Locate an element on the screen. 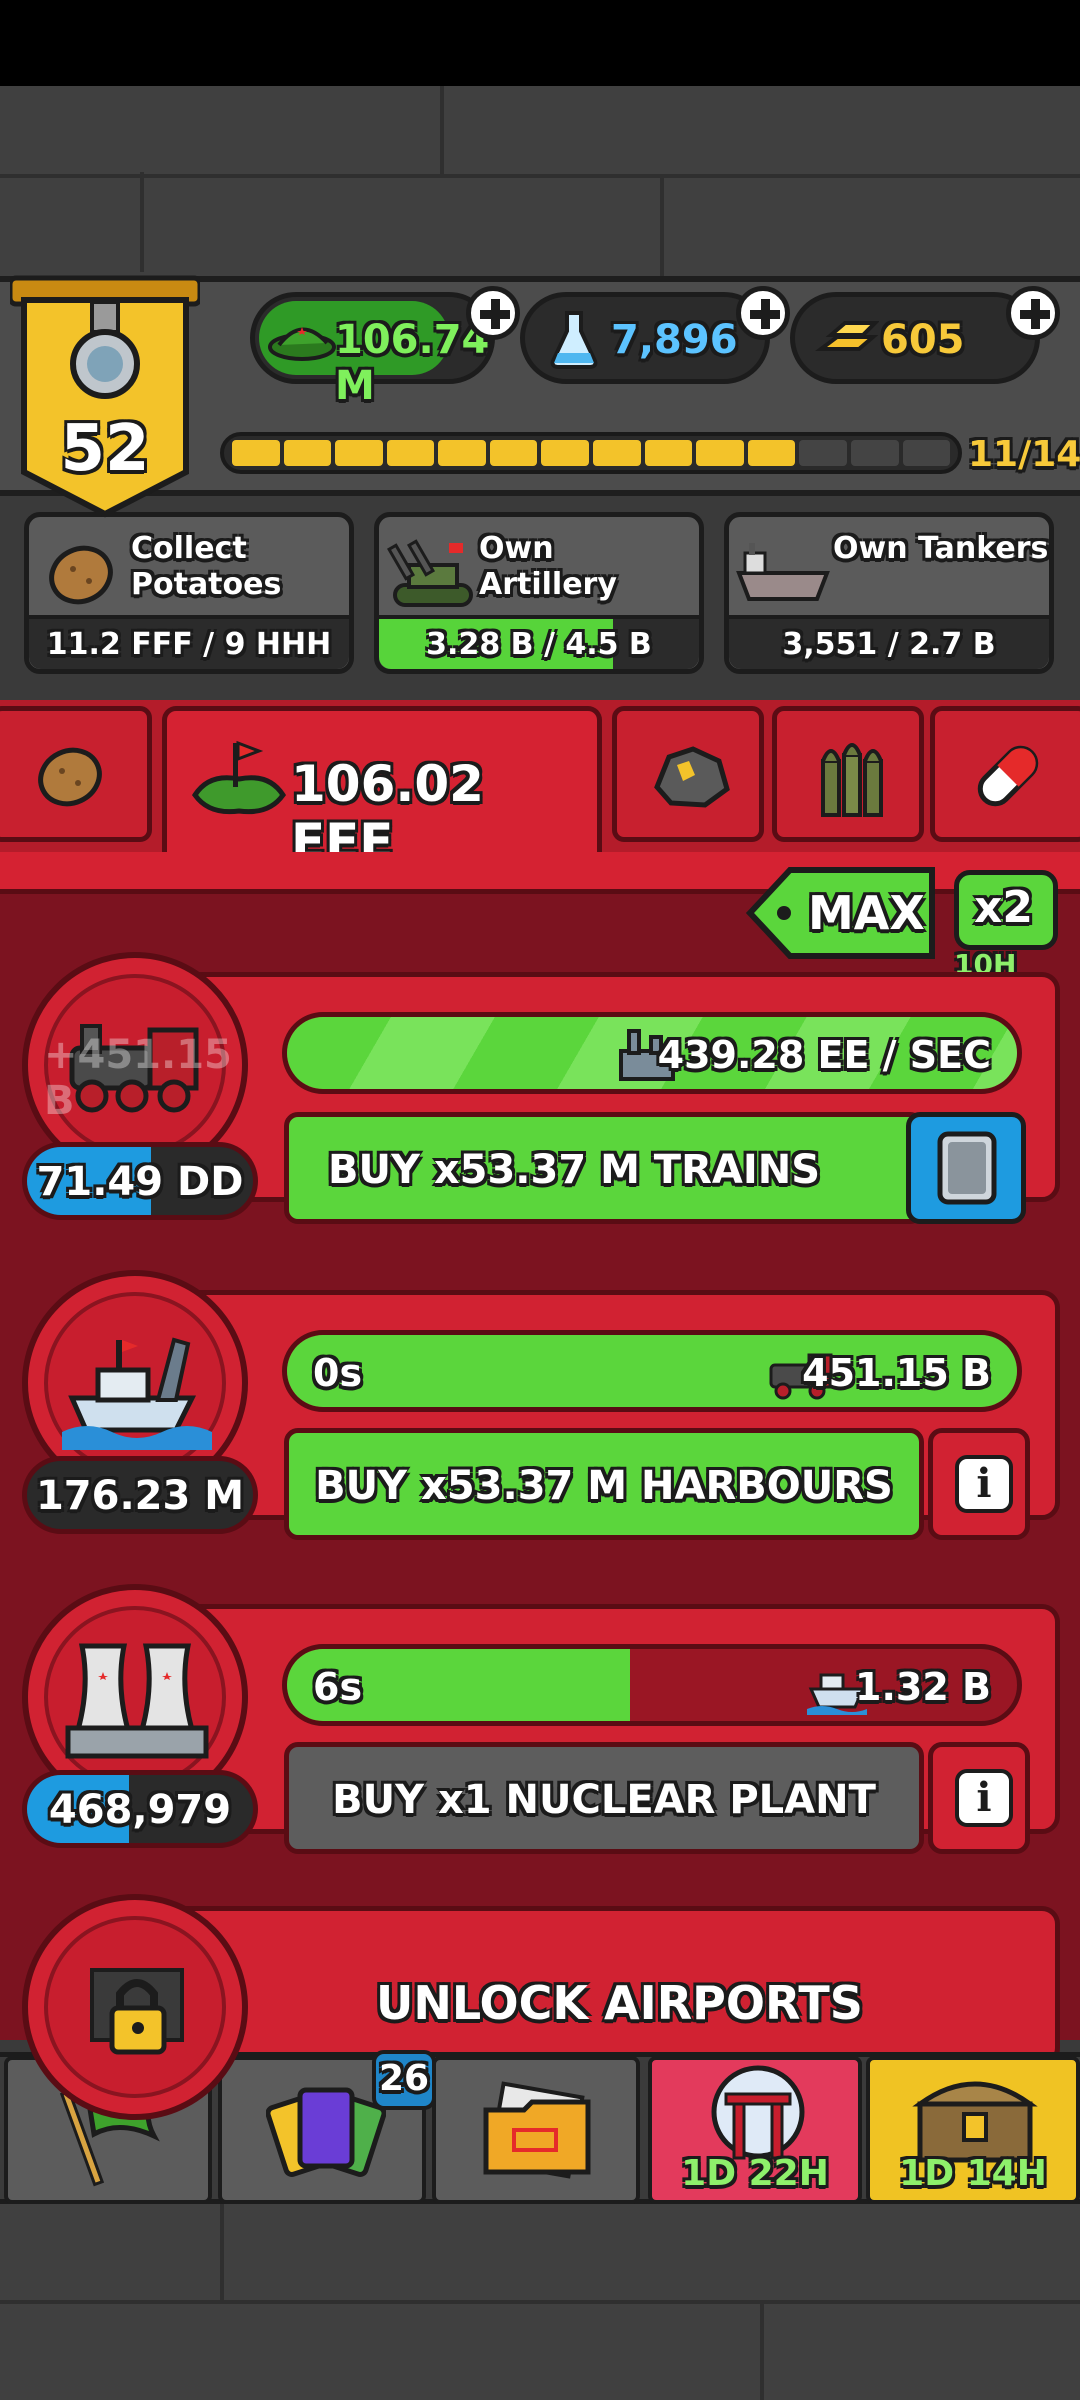 Image resolution: width=1080 pixels, height=2400 pixels. brick-wall-background-bottom is located at coordinates (540, 2302).